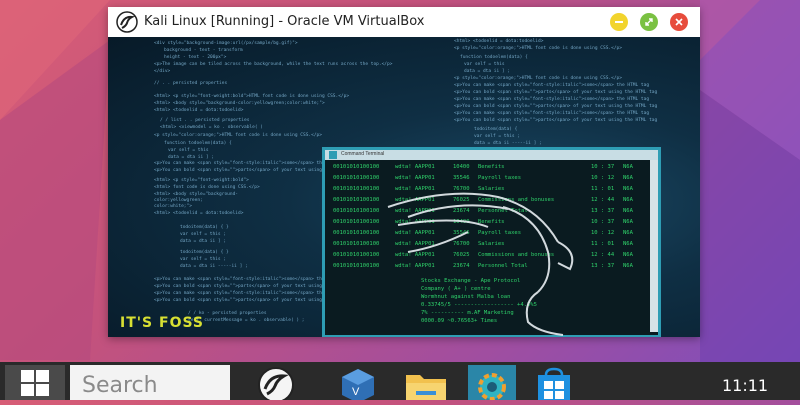 This screenshot has width=800, height=405. I want to click on maximize-icon, so click(649, 22).